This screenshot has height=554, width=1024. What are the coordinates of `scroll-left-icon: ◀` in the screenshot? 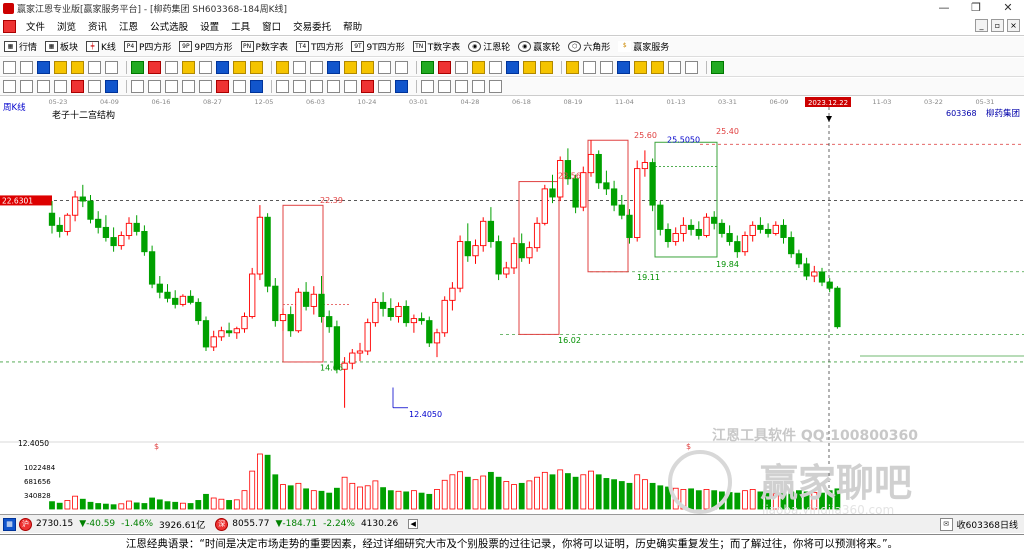 It's located at (413, 524).